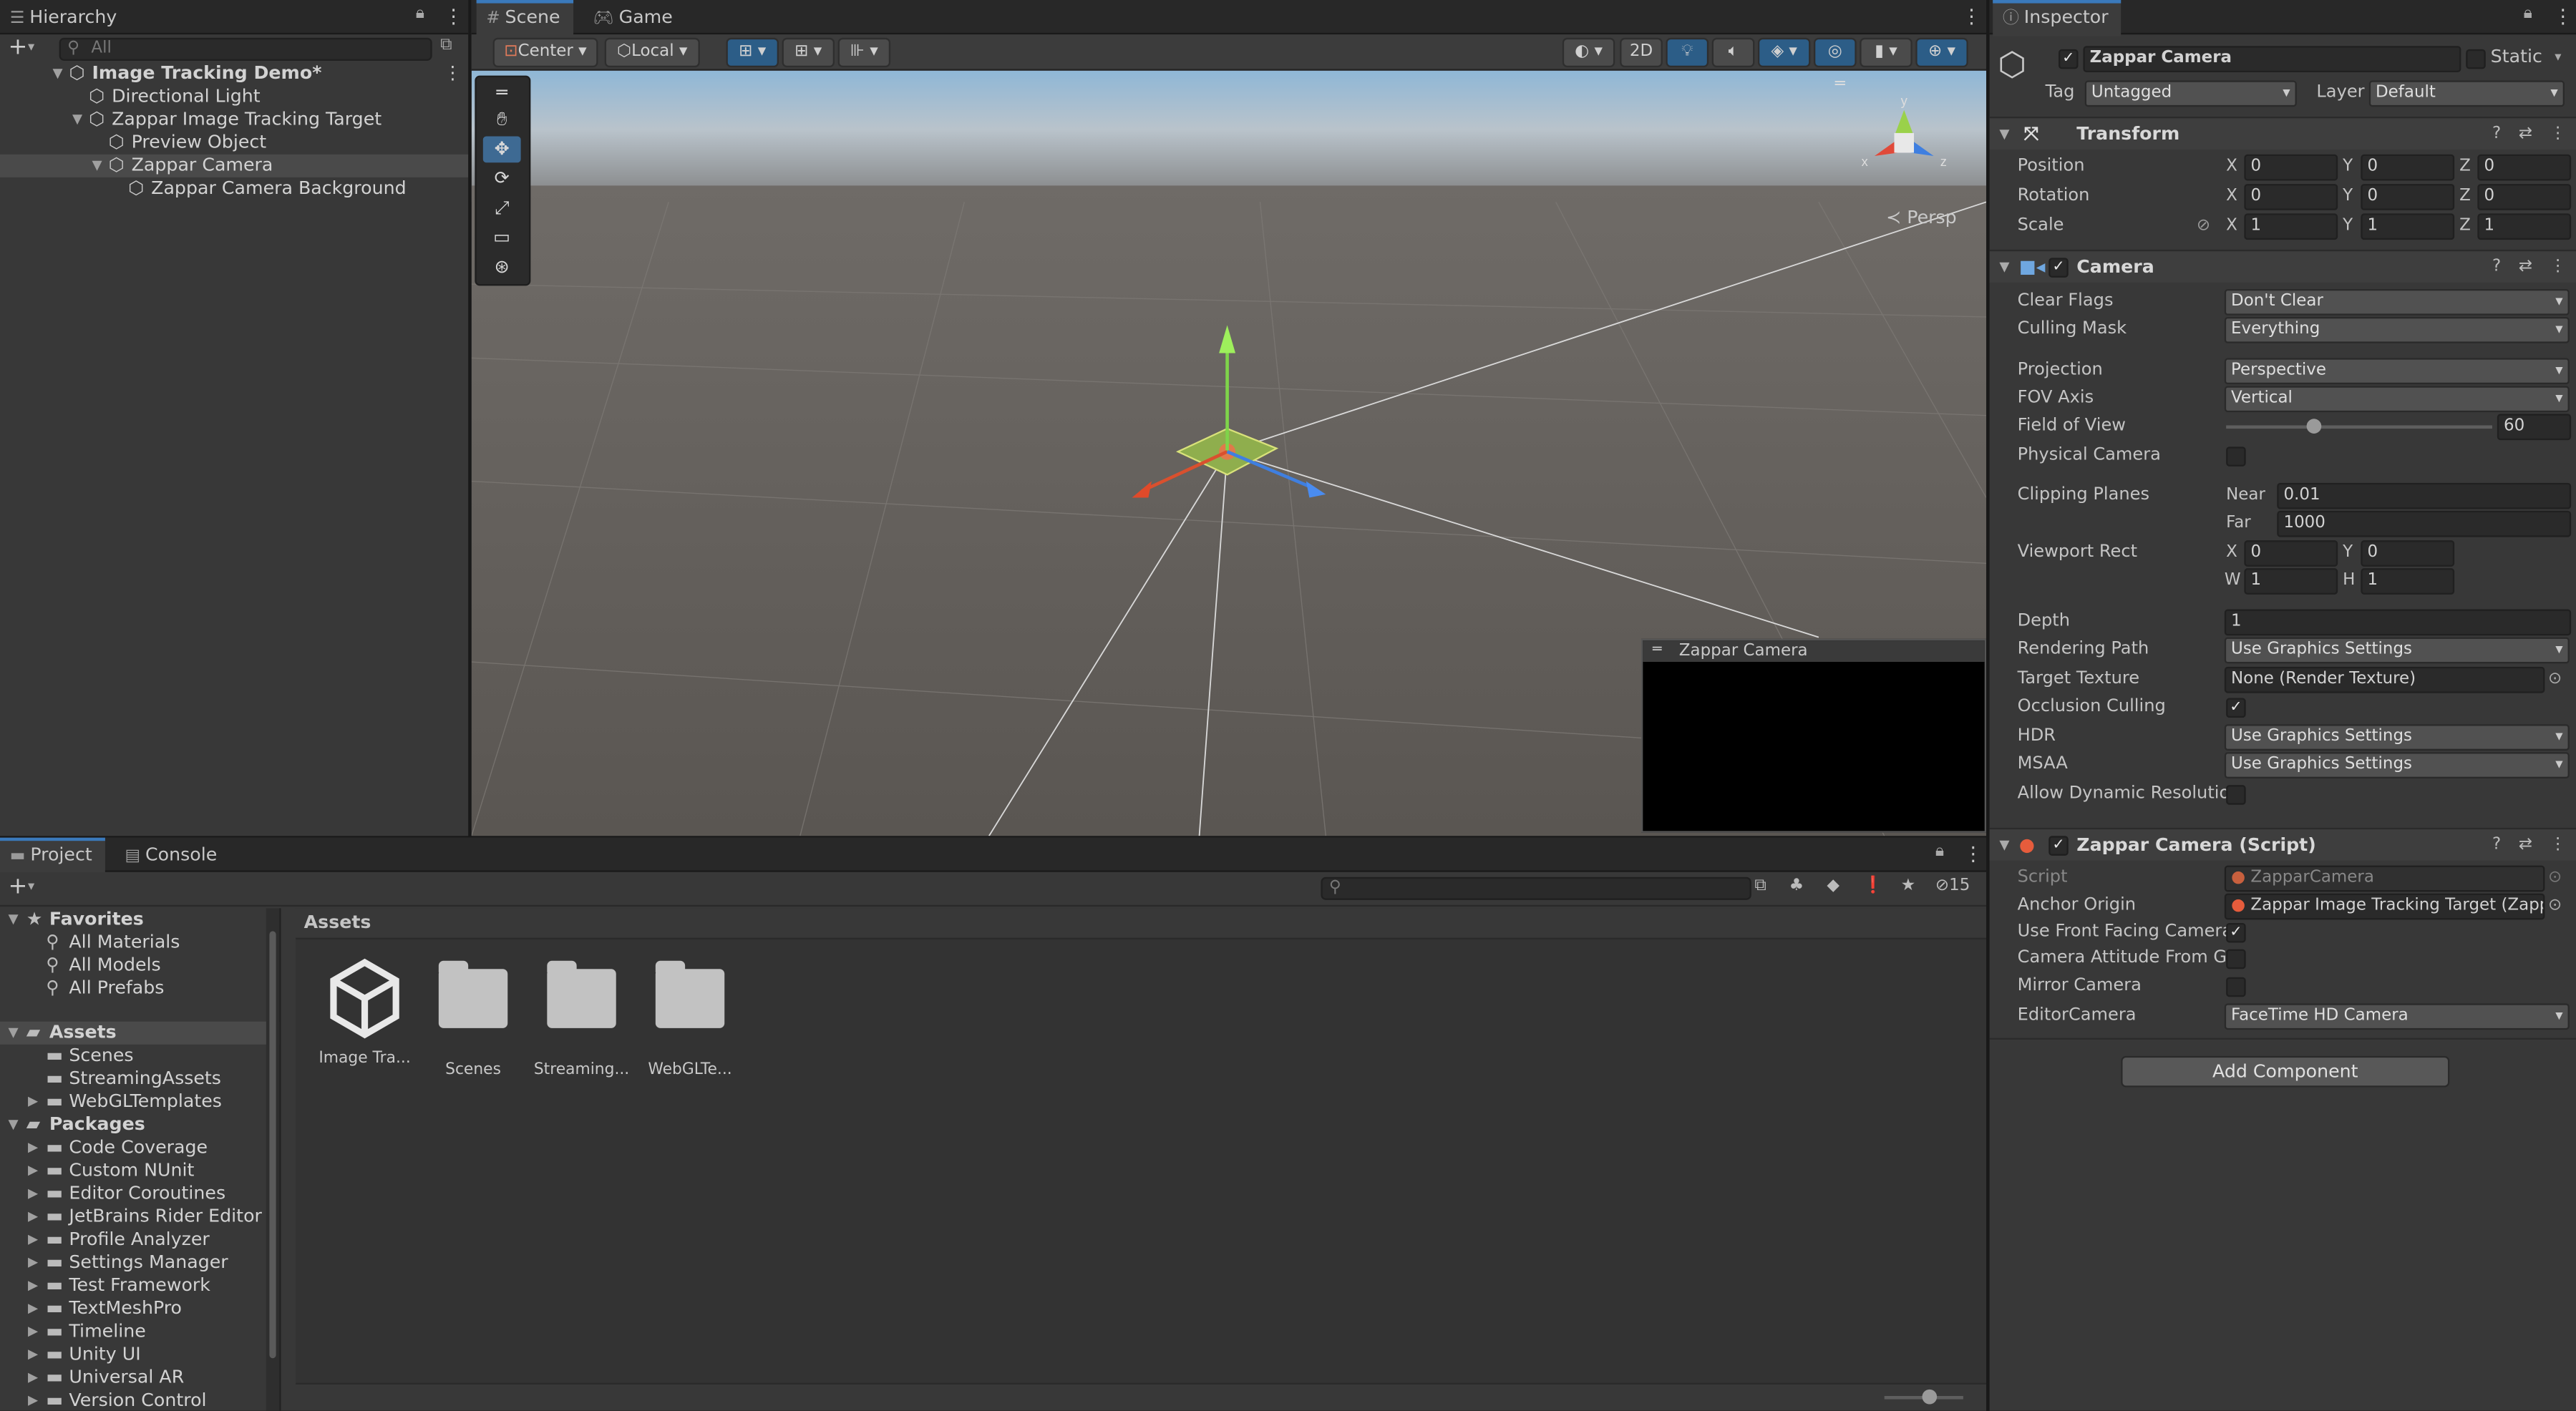 This screenshot has height=1411, width=2576. What do you see at coordinates (502, 120) in the screenshot?
I see `hand-tool-icon: ✋︎` at bounding box center [502, 120].